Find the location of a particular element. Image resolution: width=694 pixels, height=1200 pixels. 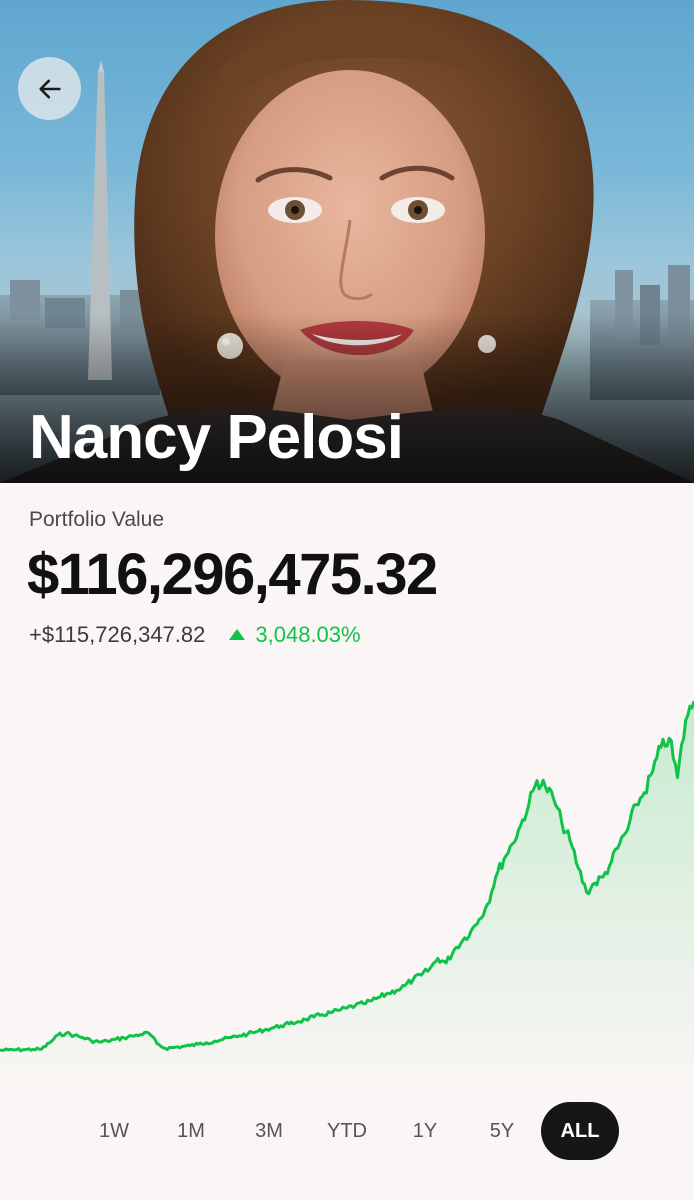

range-tab-ytd: YTD is located at coordinates (347, 1131).